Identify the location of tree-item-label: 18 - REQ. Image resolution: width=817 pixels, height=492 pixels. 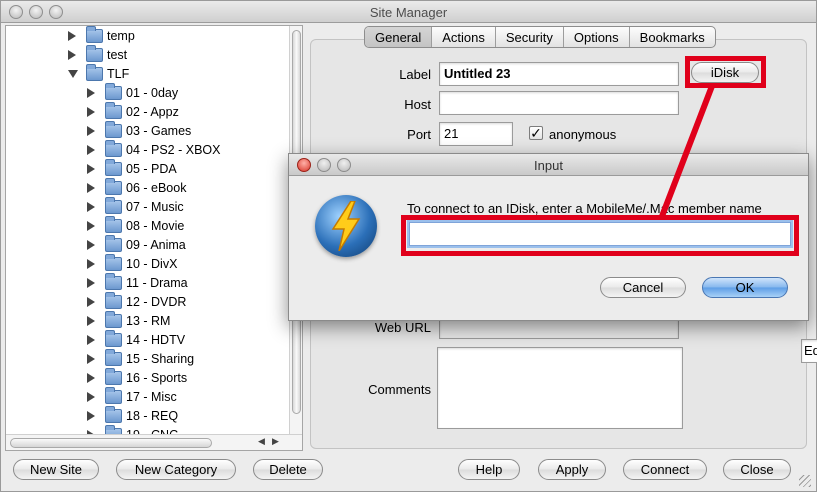
(152, 415).